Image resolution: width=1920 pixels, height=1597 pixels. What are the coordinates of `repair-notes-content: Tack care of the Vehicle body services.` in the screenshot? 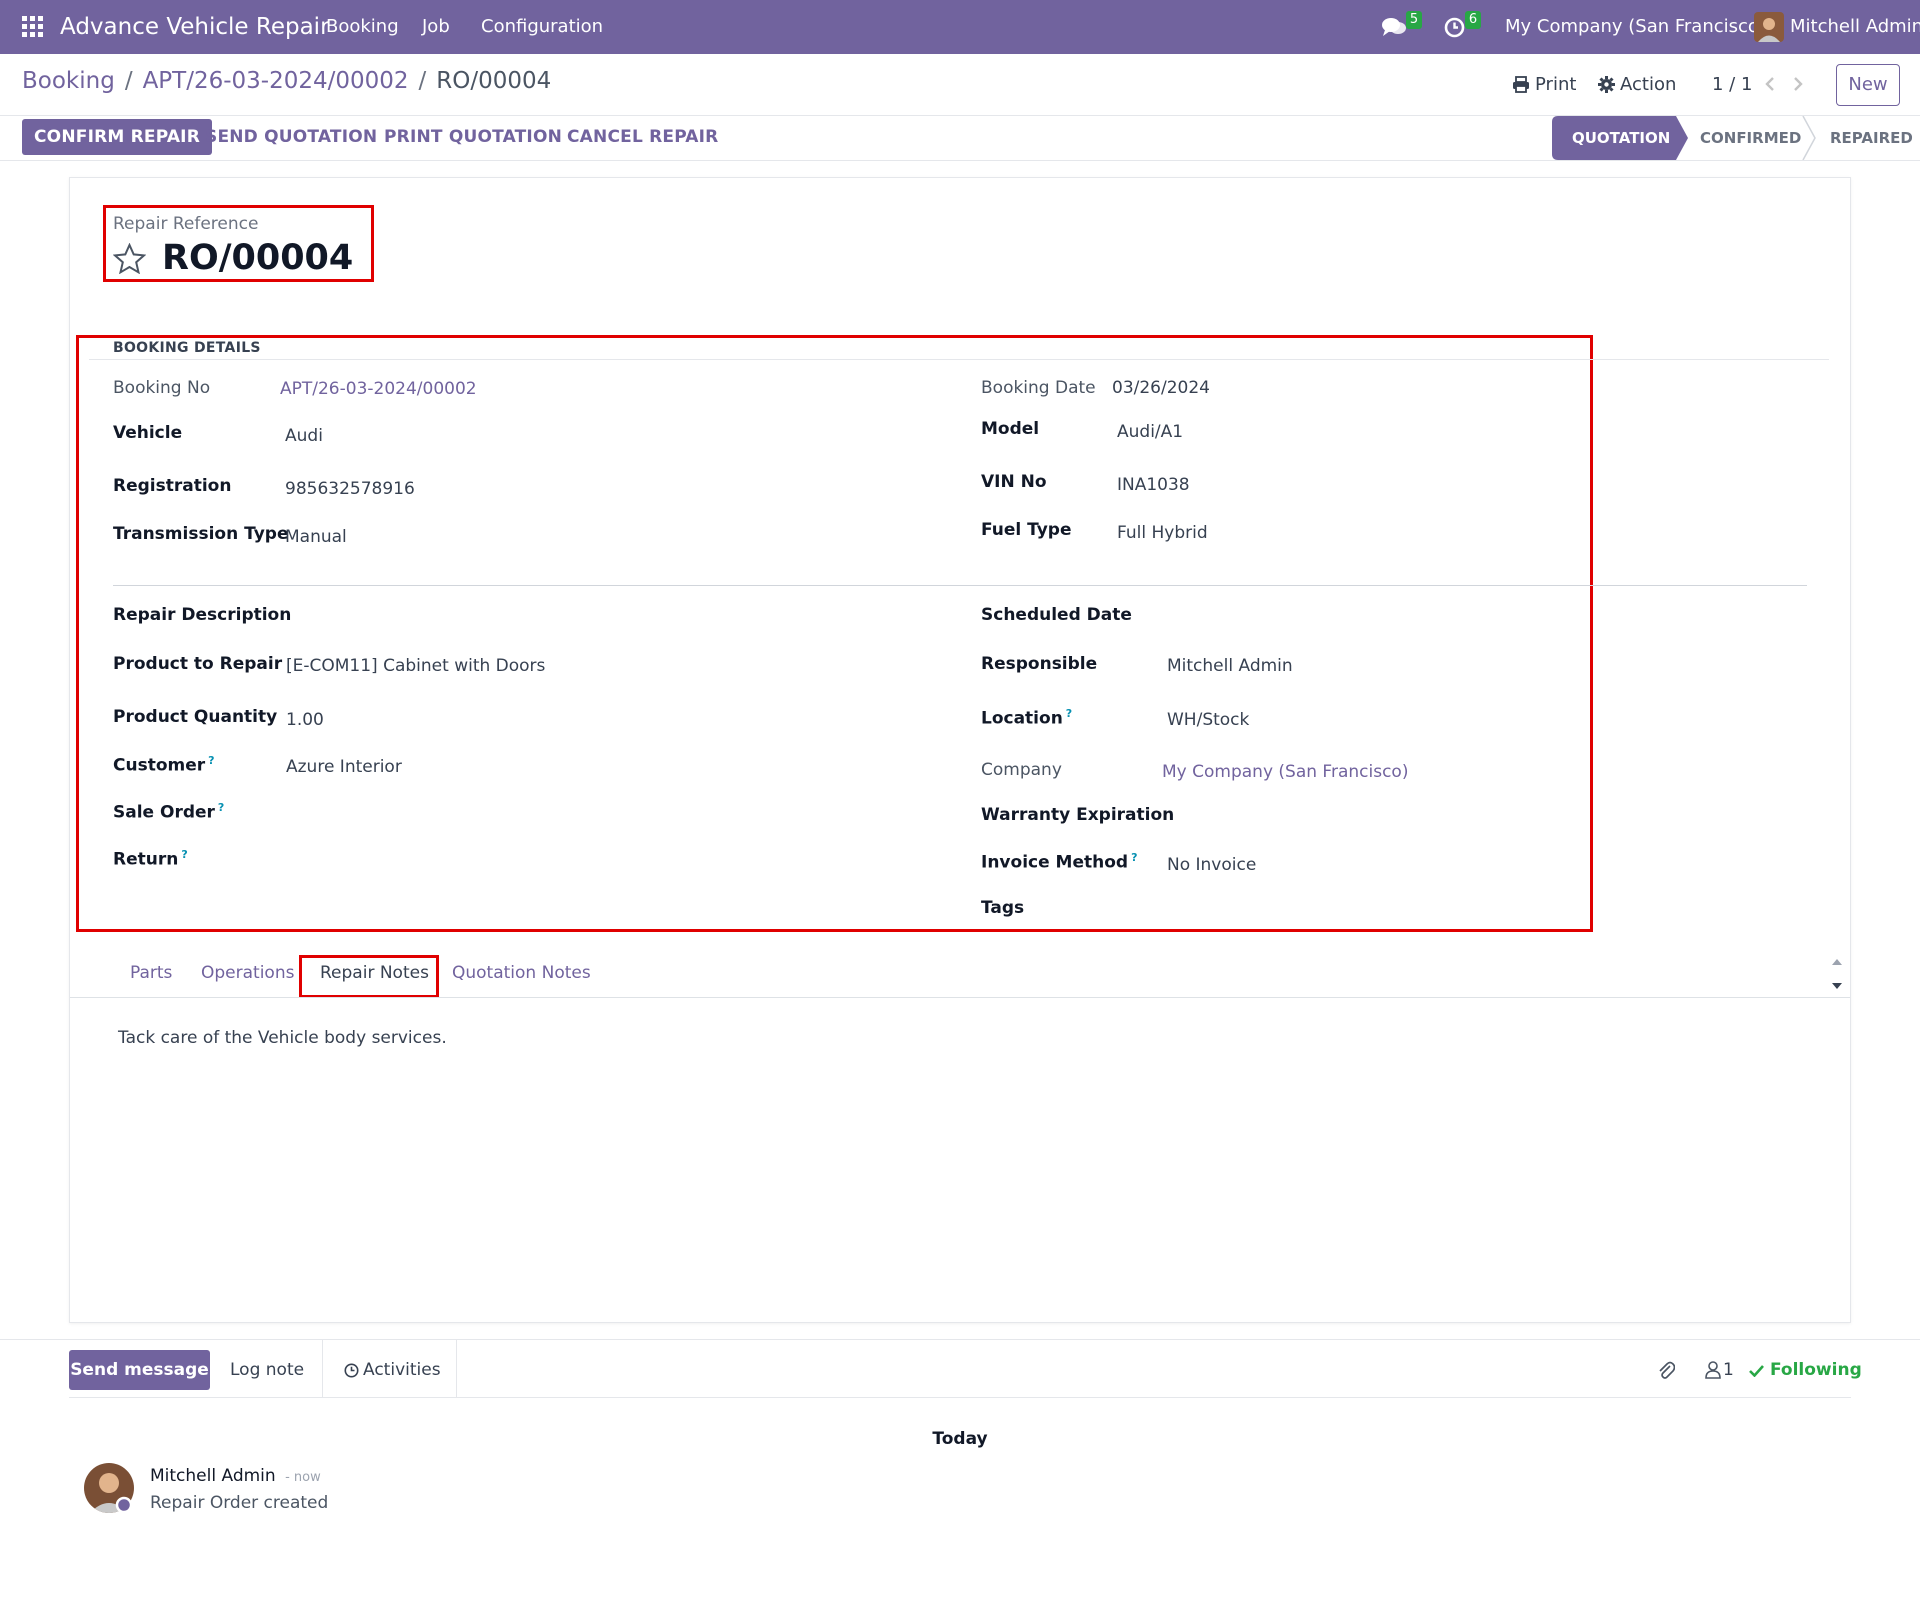 It's located at (282, 1038).